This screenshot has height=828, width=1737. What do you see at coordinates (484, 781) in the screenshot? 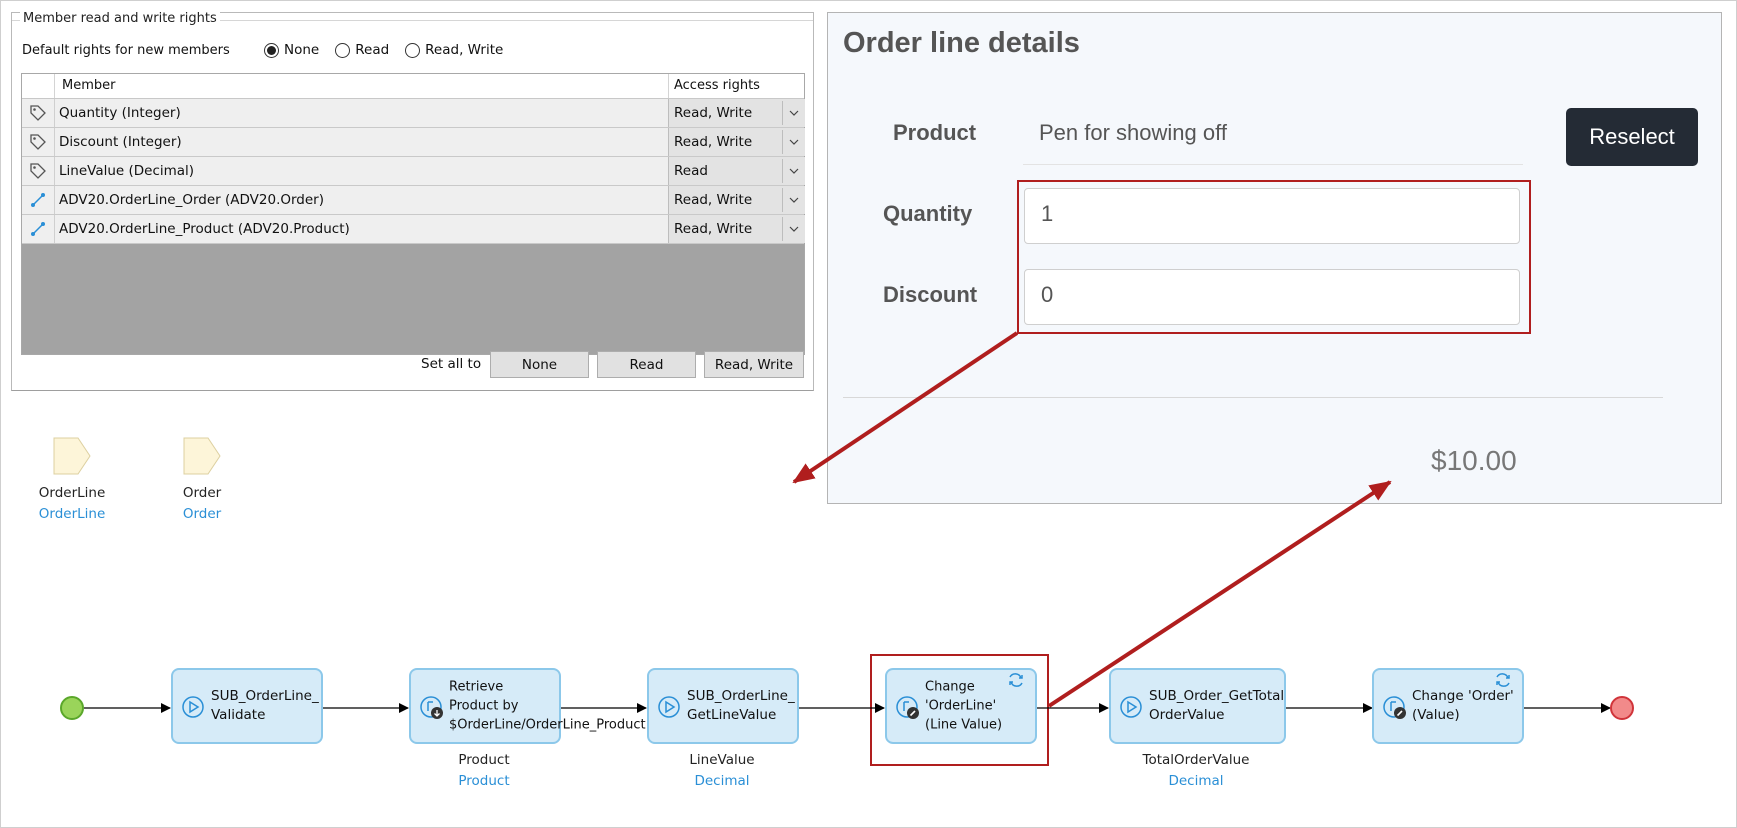
I see `output-variable-type: Product` at bounding box center [484, 781].